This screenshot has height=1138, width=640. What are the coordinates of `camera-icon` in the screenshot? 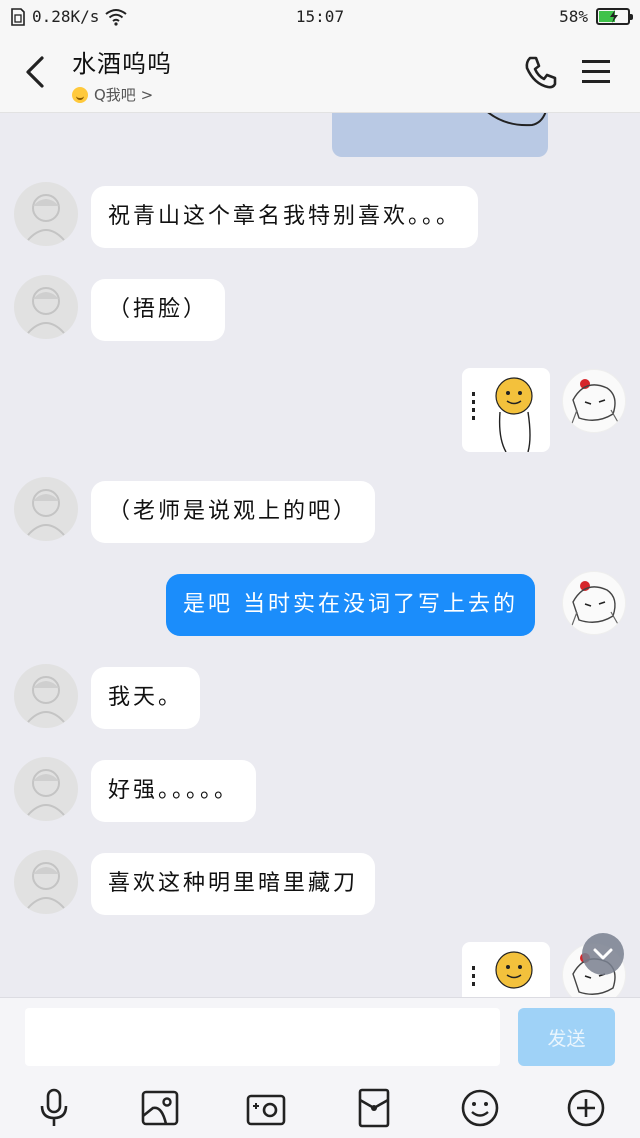 It's located at (266, 1110).